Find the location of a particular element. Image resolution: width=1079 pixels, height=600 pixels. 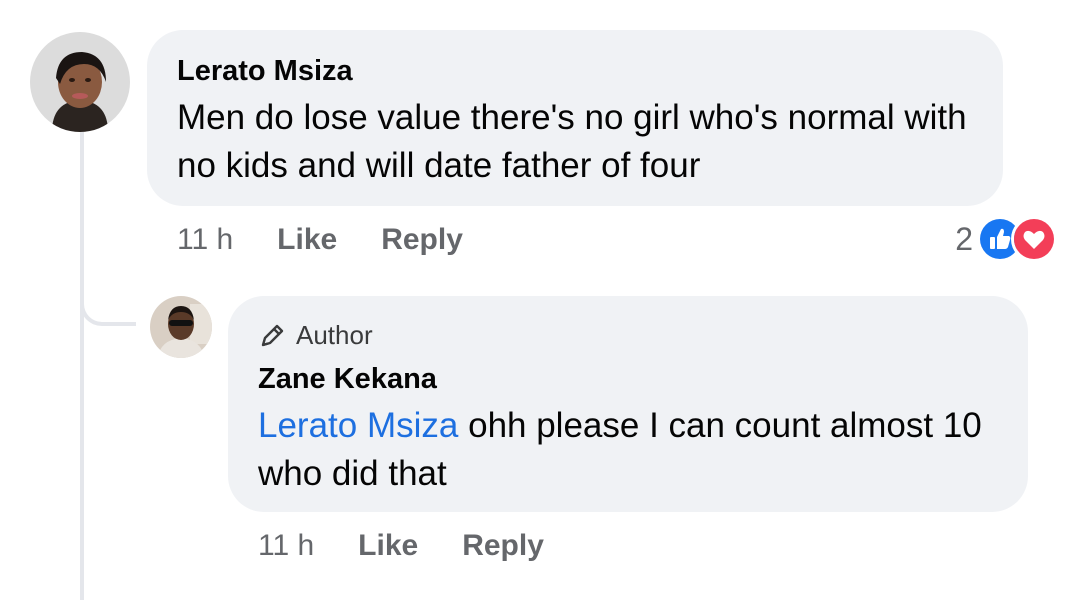

pencil-icon is located at coordinates (272, 335).